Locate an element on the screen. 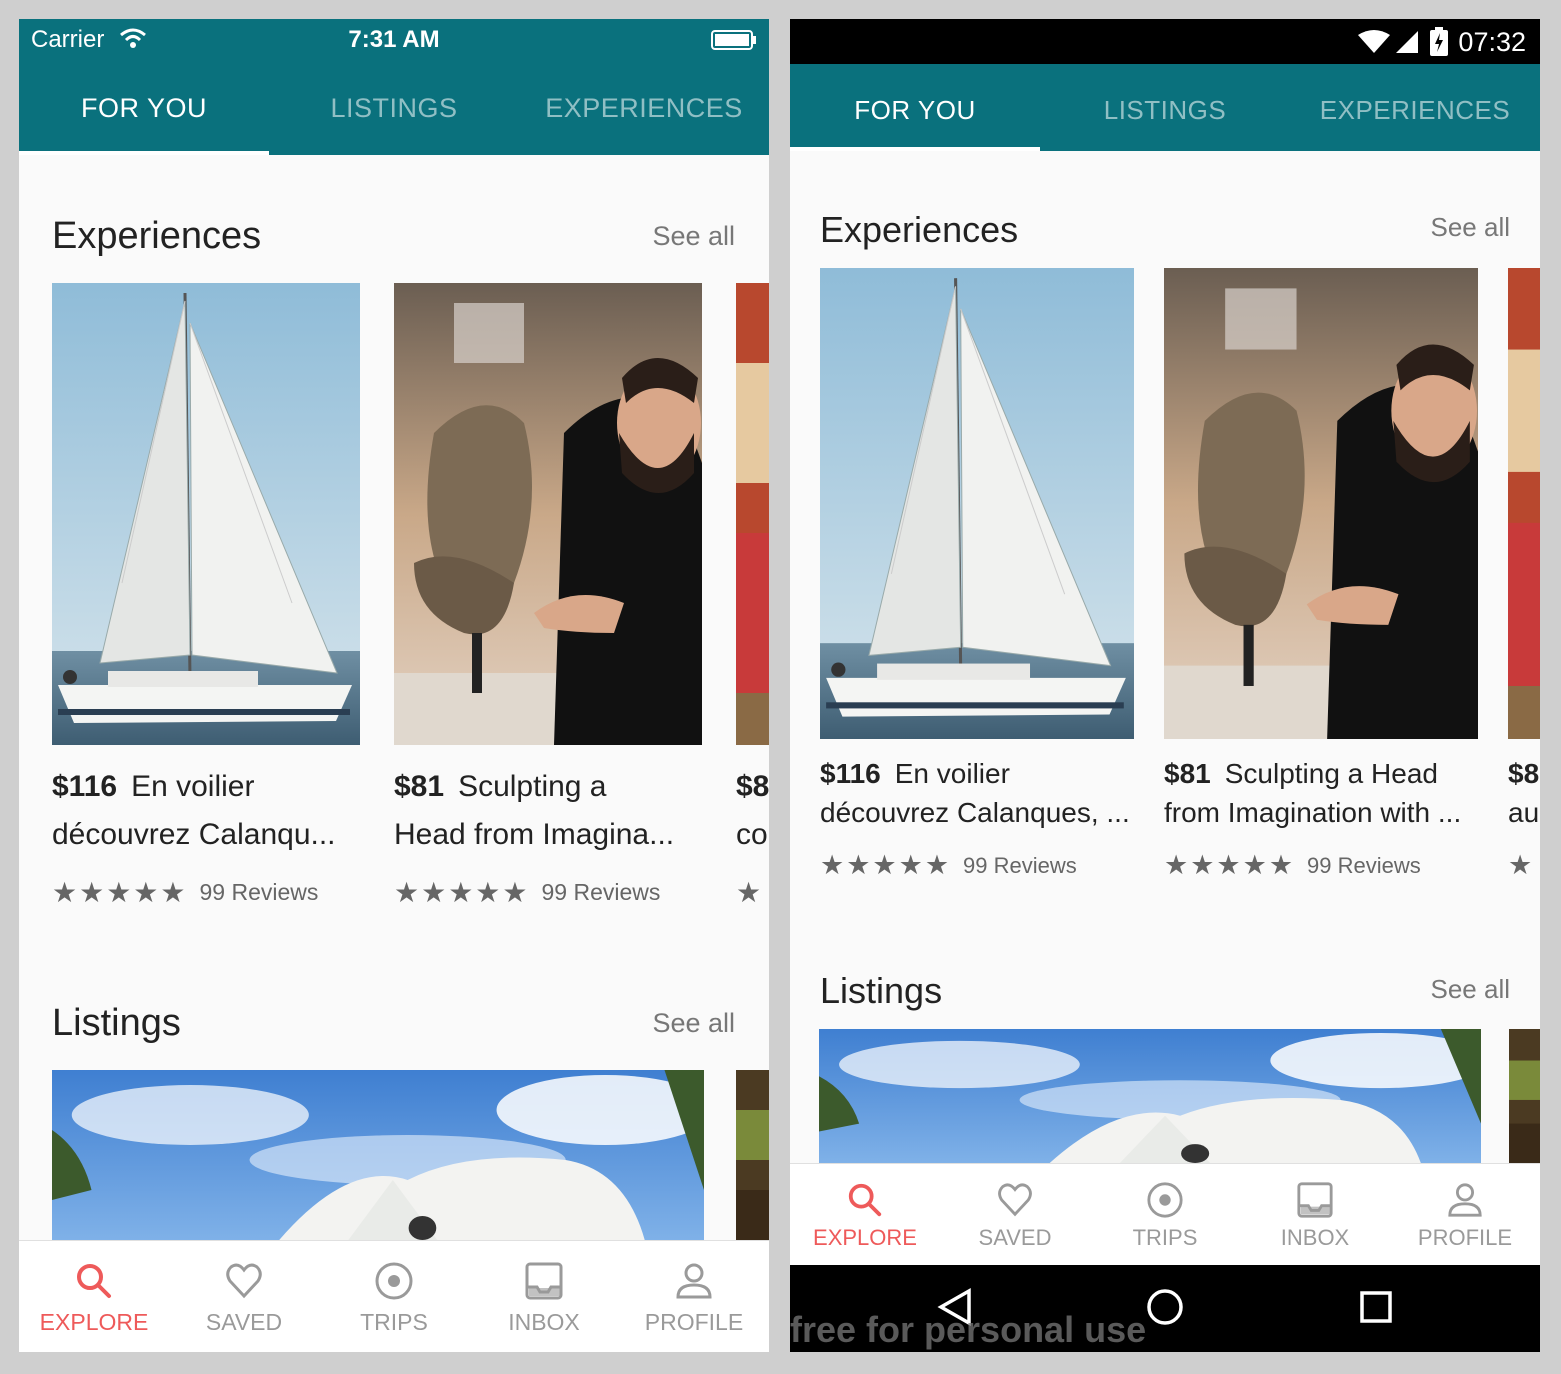  experience-title-line1: Sculpting a Head is located at coordinates (1331, 773).